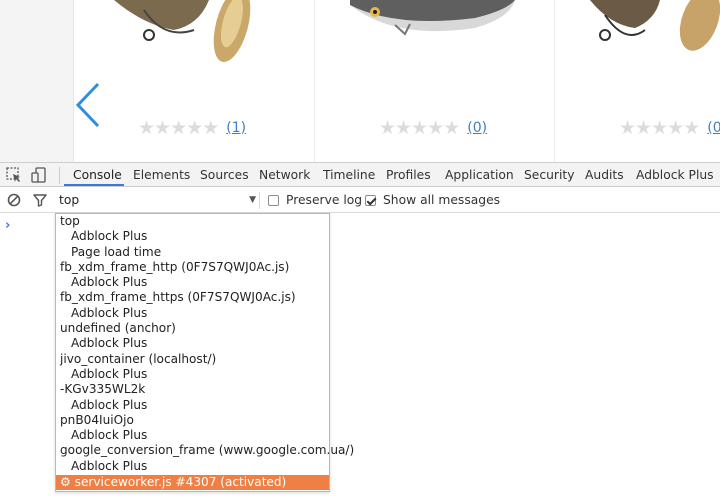  Describe the element at coordinates (441, 200) in the screenshot. I see `show-all-messages-label: Show all messages` at that location.